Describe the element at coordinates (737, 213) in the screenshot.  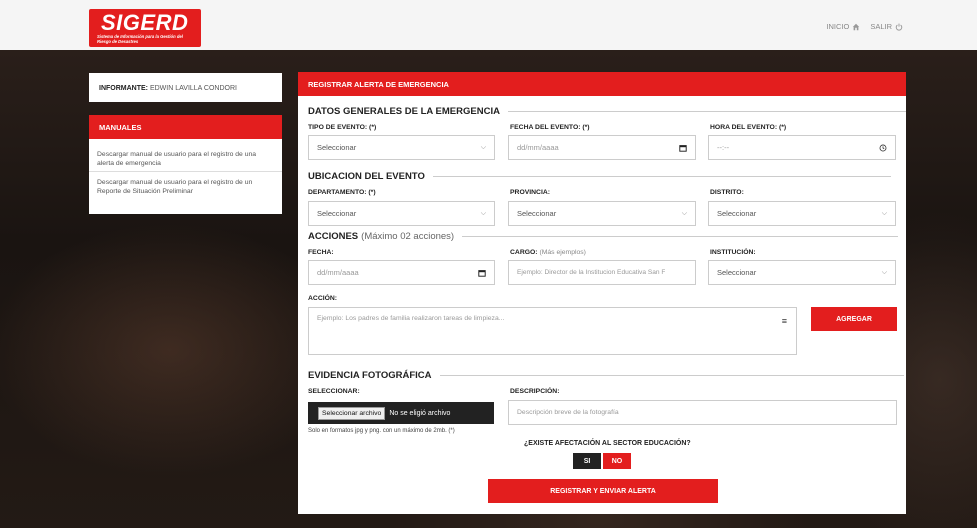
I see `distrito-value: Seleccionar` at that location.